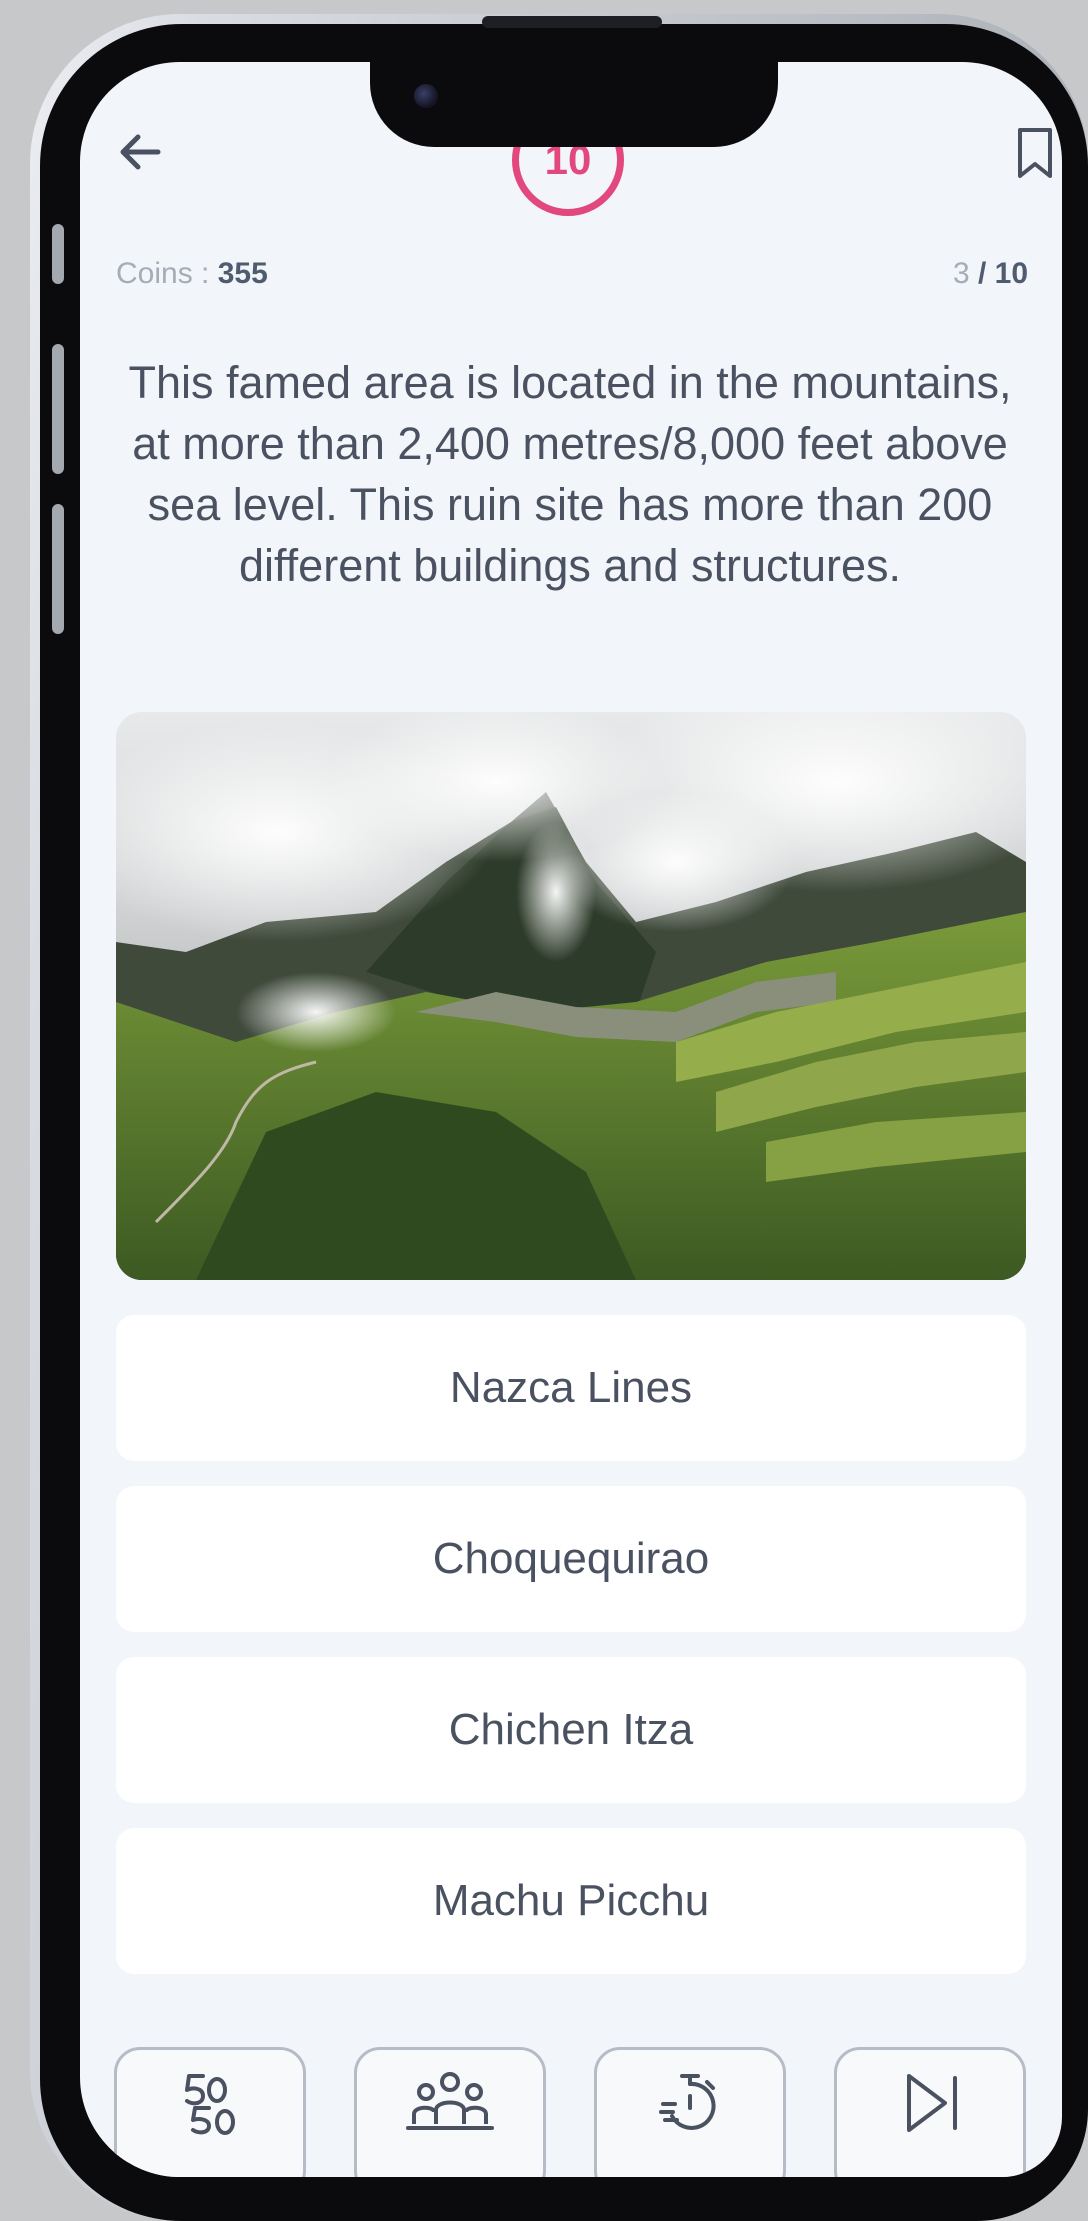  I want to click on answer-label: Machu Picchu, so click(571, 1900).